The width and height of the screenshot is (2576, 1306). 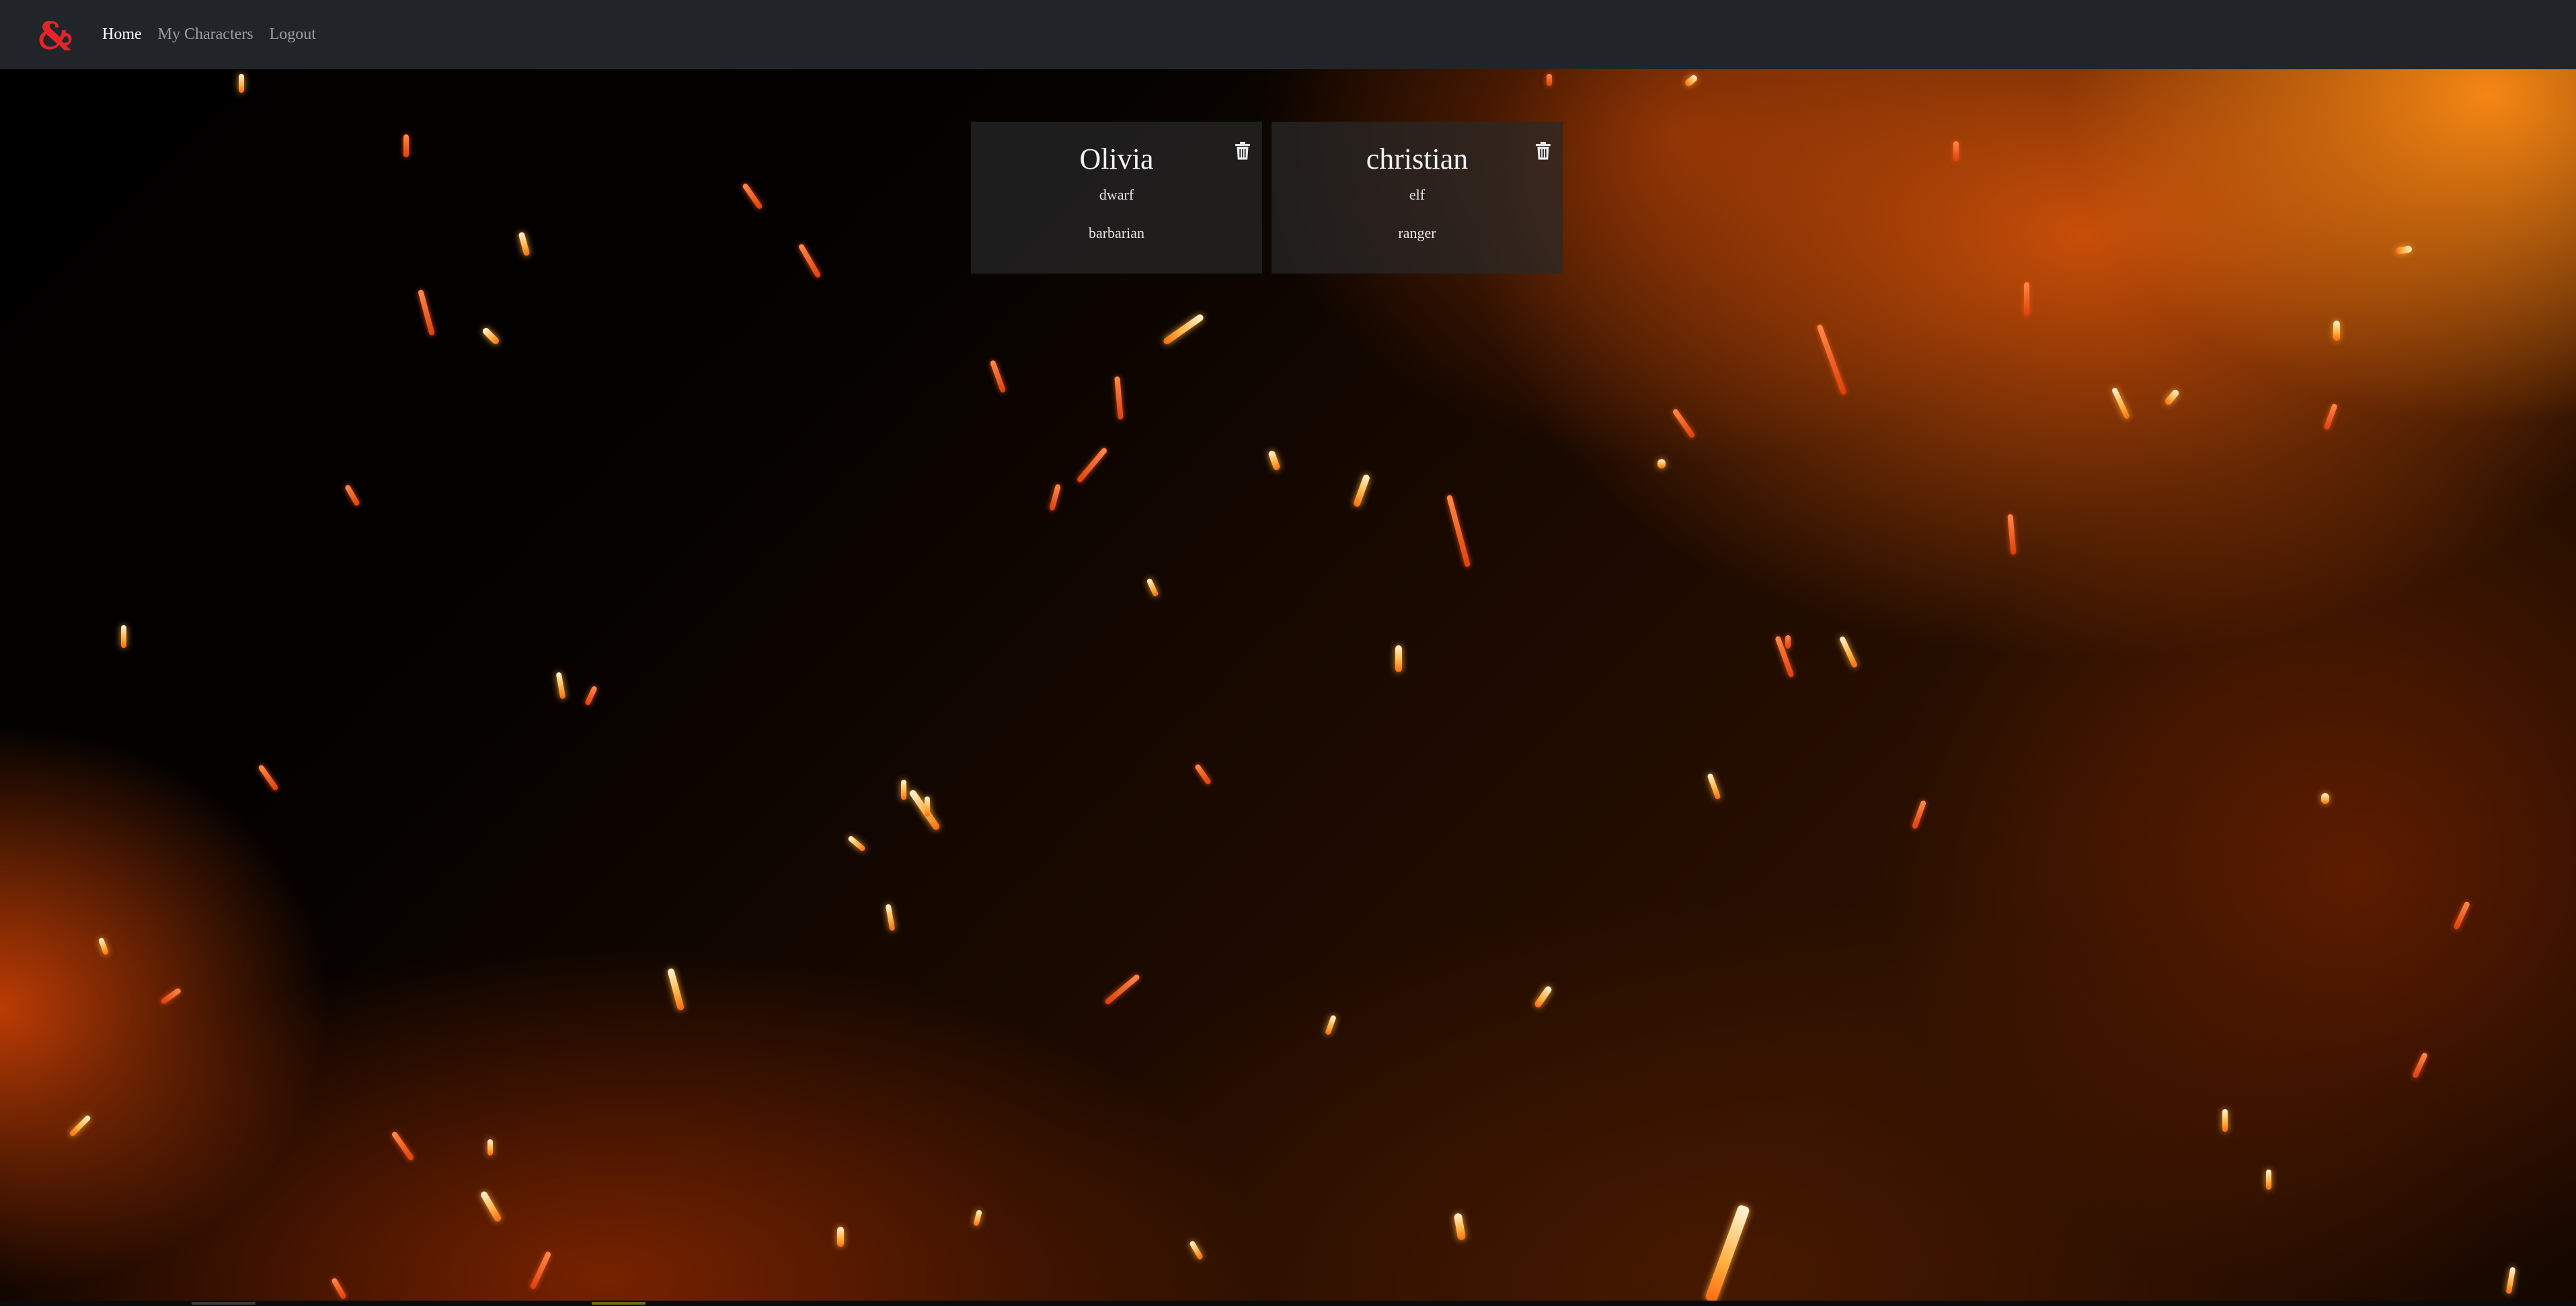 I want to click on character-class: ranger, so click(x=1417, y=233).